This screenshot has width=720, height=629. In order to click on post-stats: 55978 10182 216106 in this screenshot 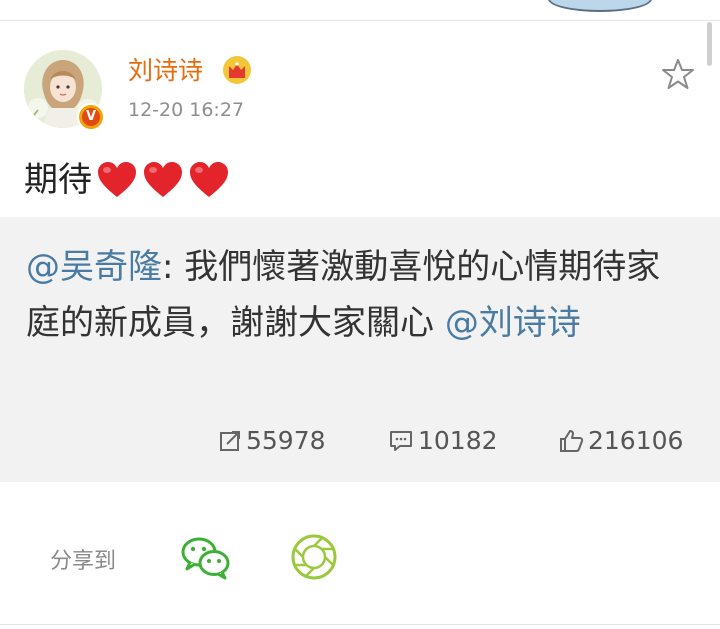, I will do `click(360, 444)`.